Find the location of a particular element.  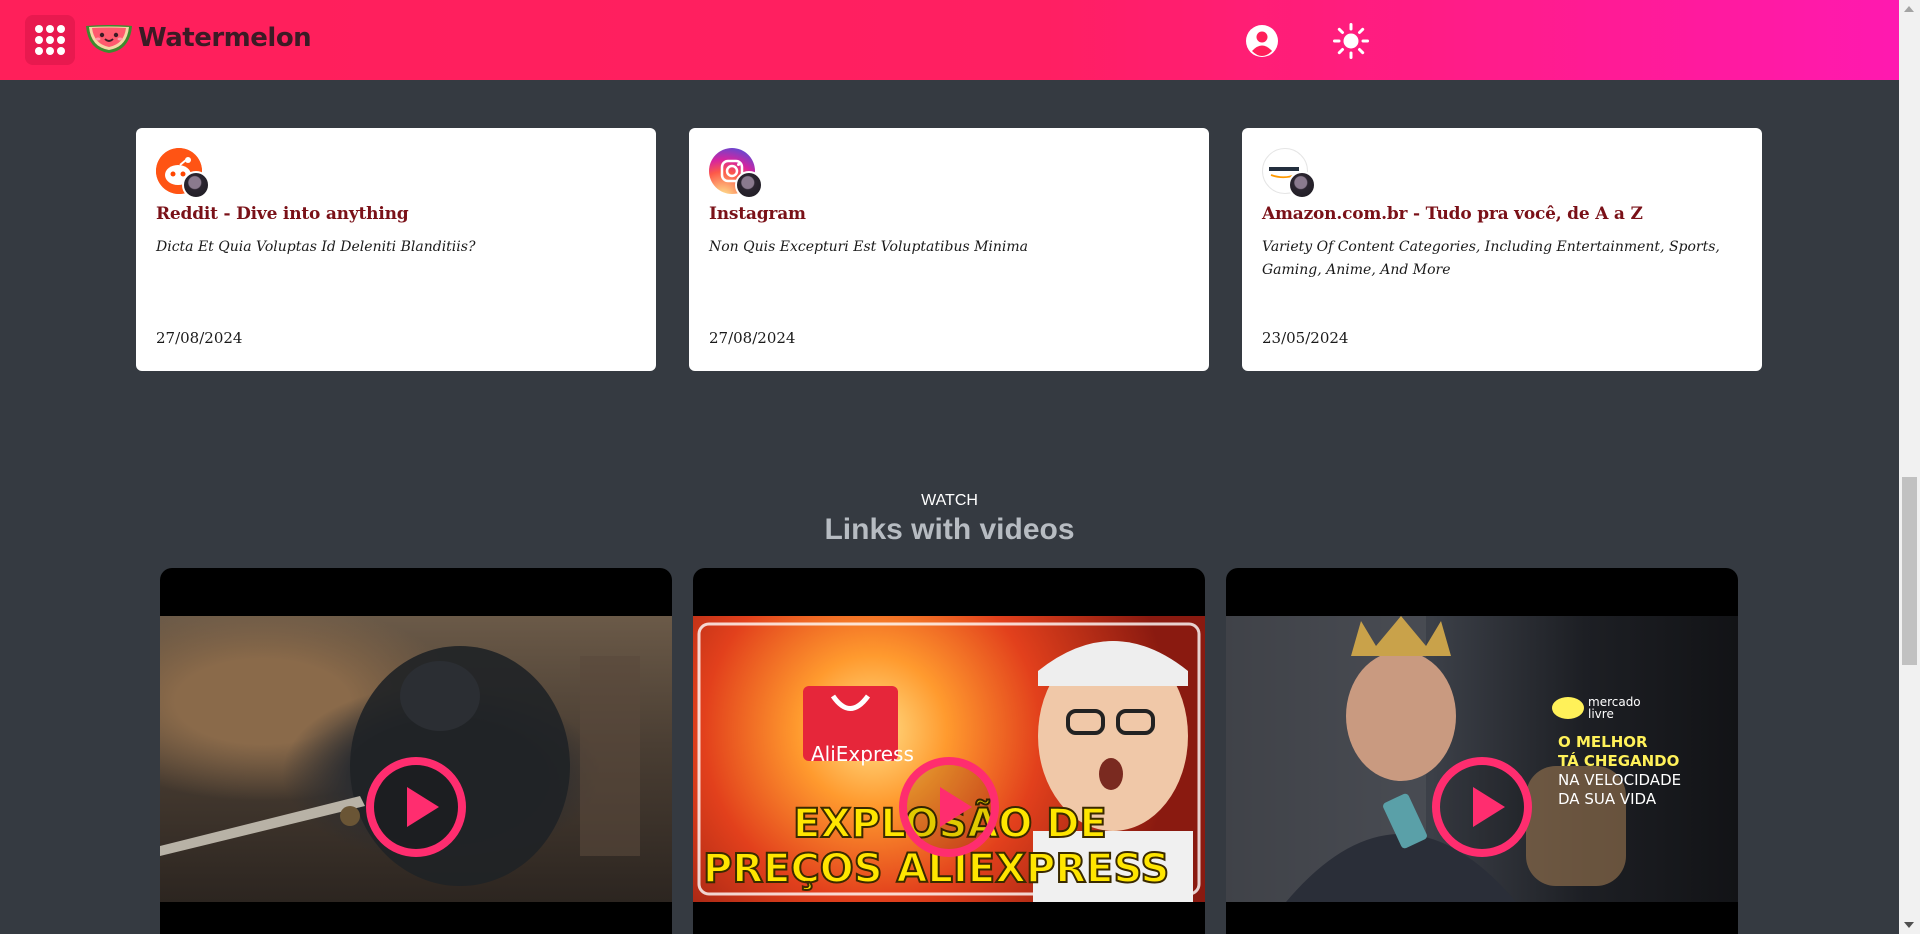

top-header: Watermelon is located at coordinates (949, 40).